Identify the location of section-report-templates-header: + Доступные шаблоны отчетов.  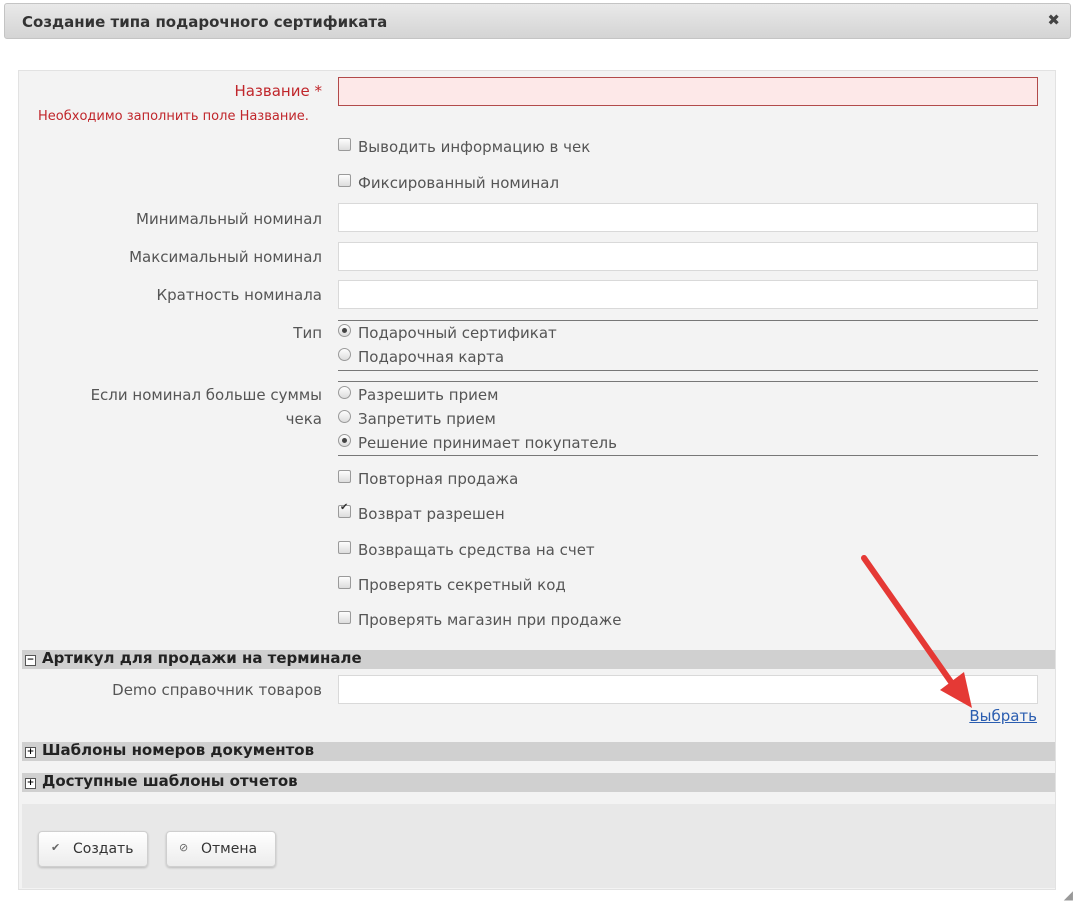
(538, 782).